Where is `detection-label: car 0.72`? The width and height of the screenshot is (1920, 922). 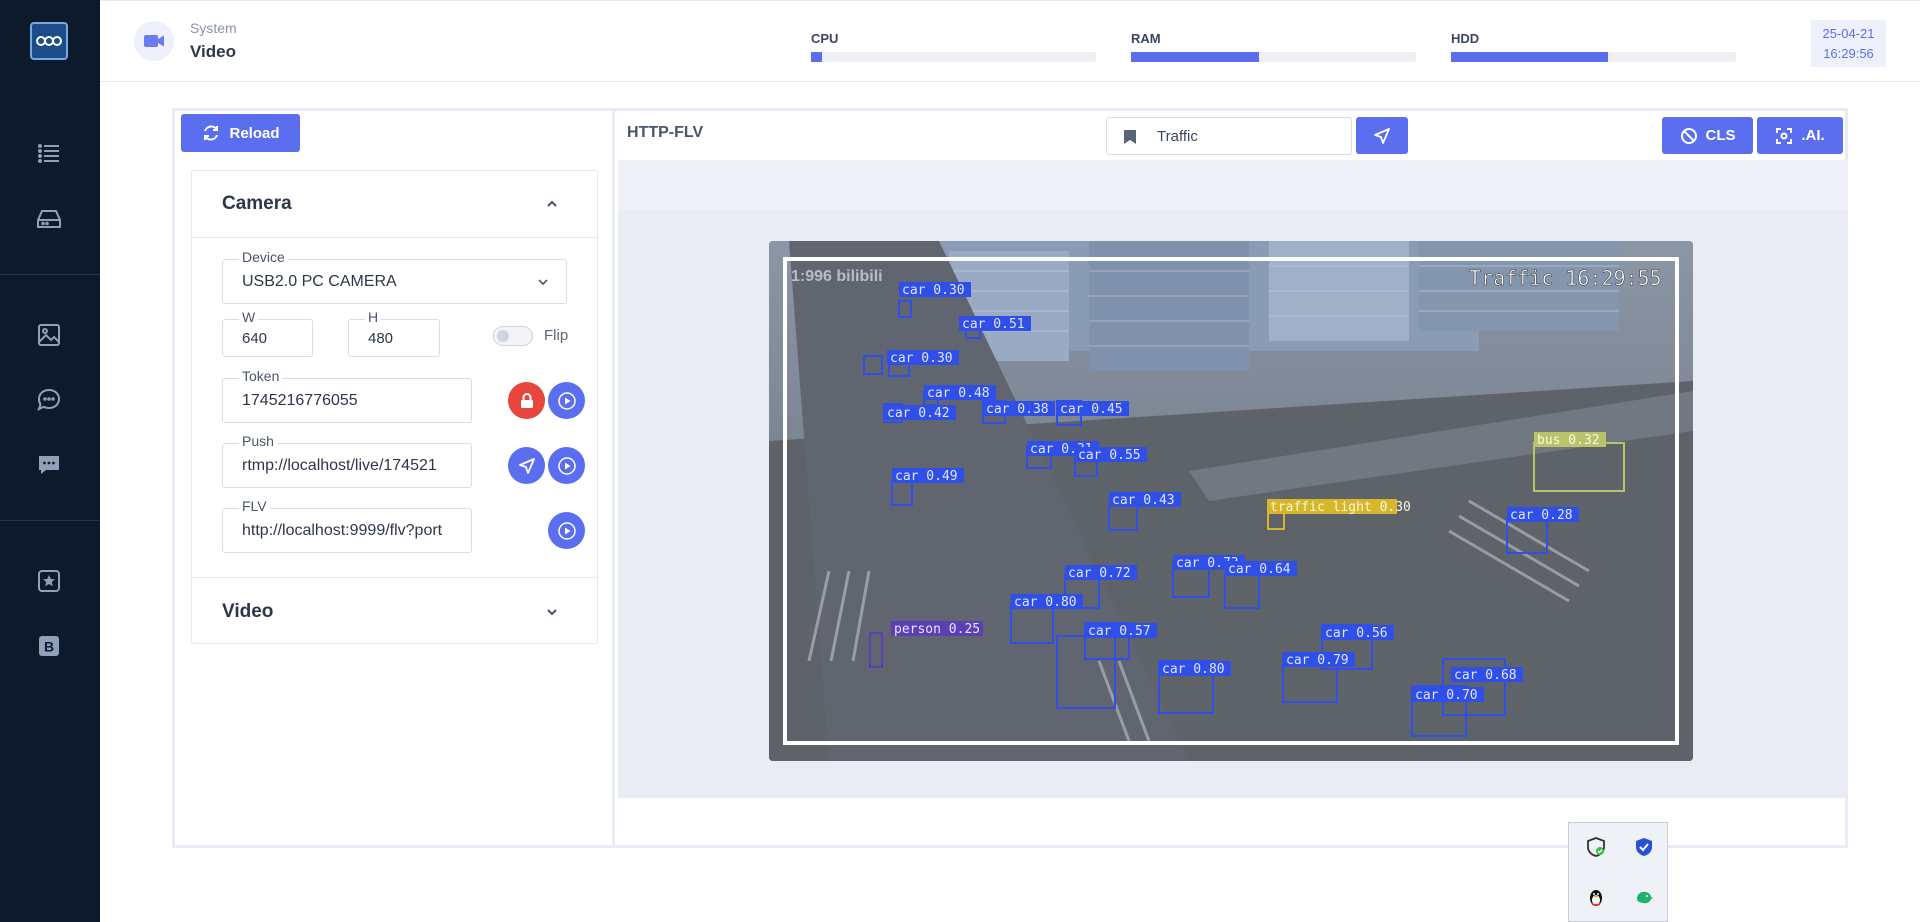
detection-label: car 0.72 is located at coordinates (1099, 573).